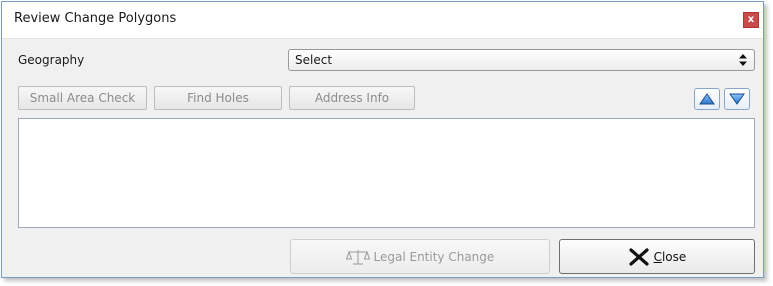 This screenshot has width=773, height=286. I want to click on address-info-button: Address Info, so click(352, 98).